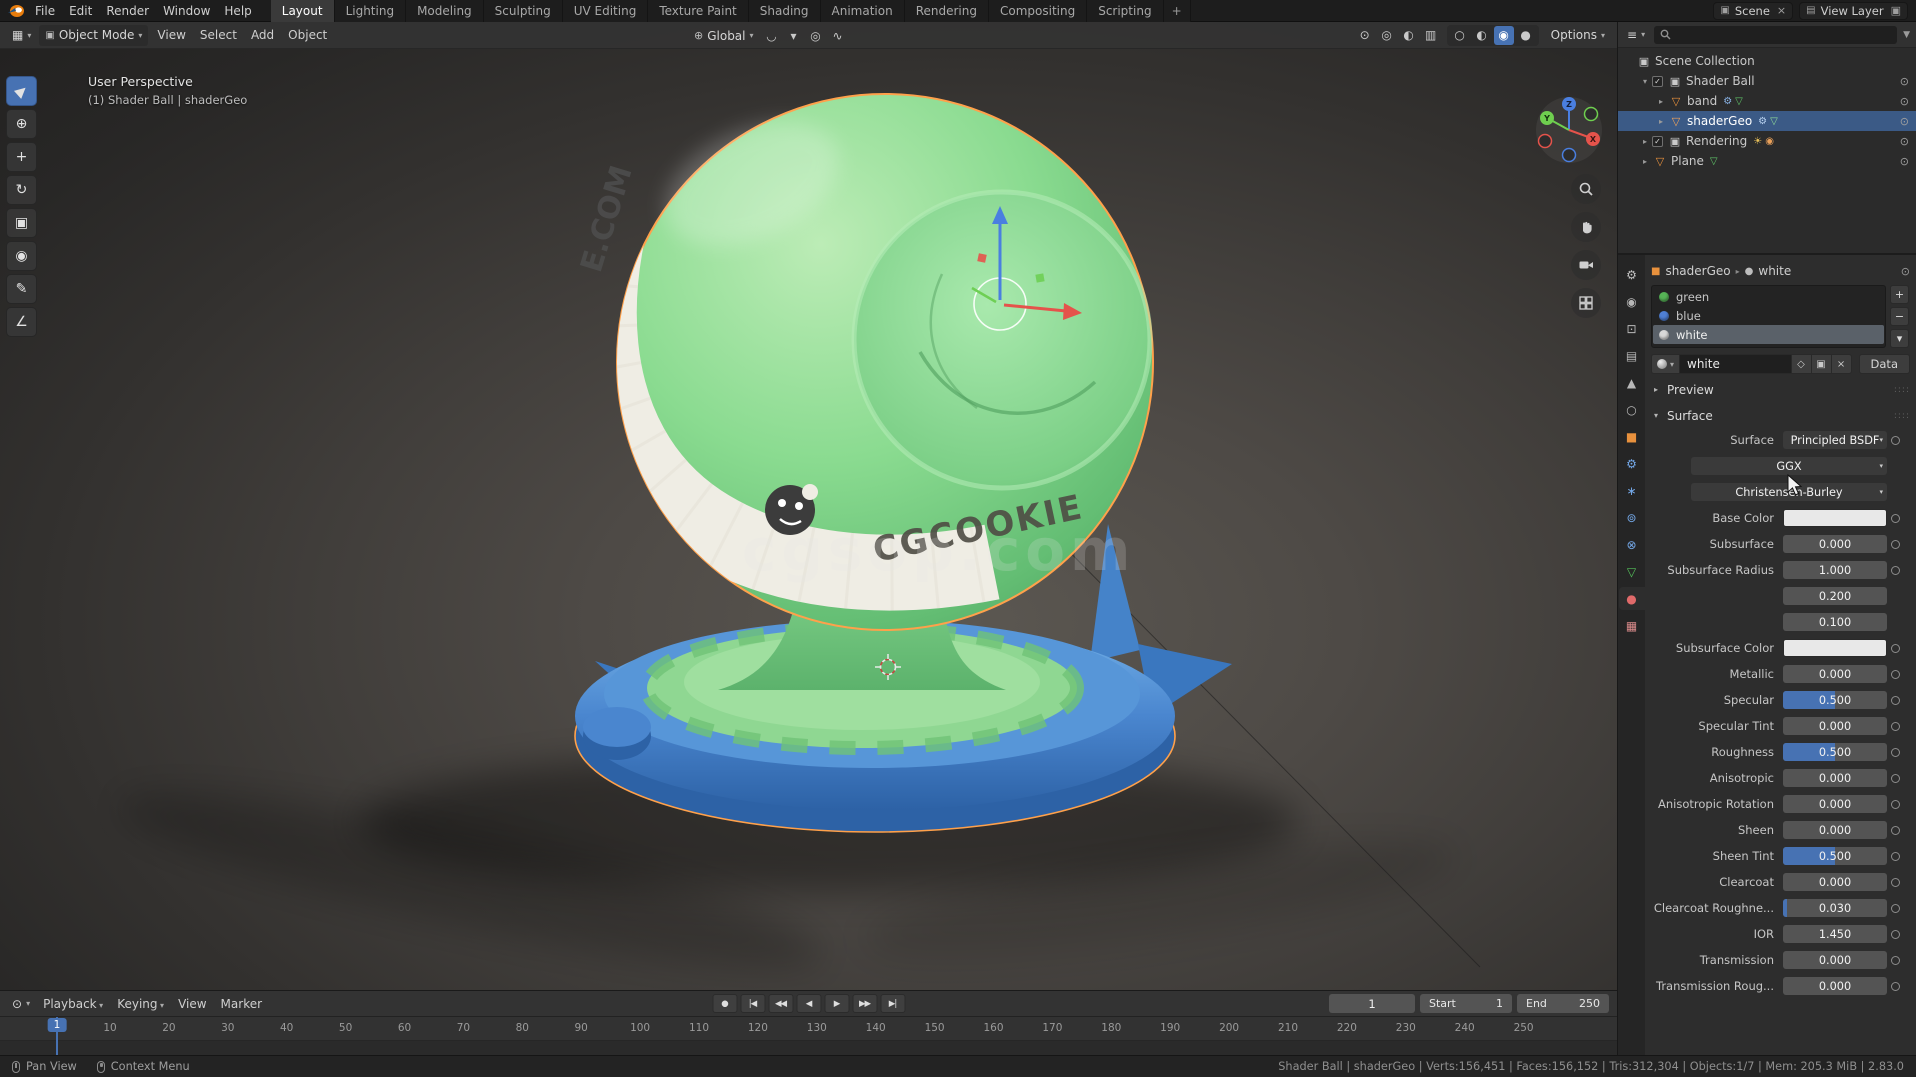 The image size is (1916, 1077). I want to click on render-tab: ◉, so click(1632, 301).